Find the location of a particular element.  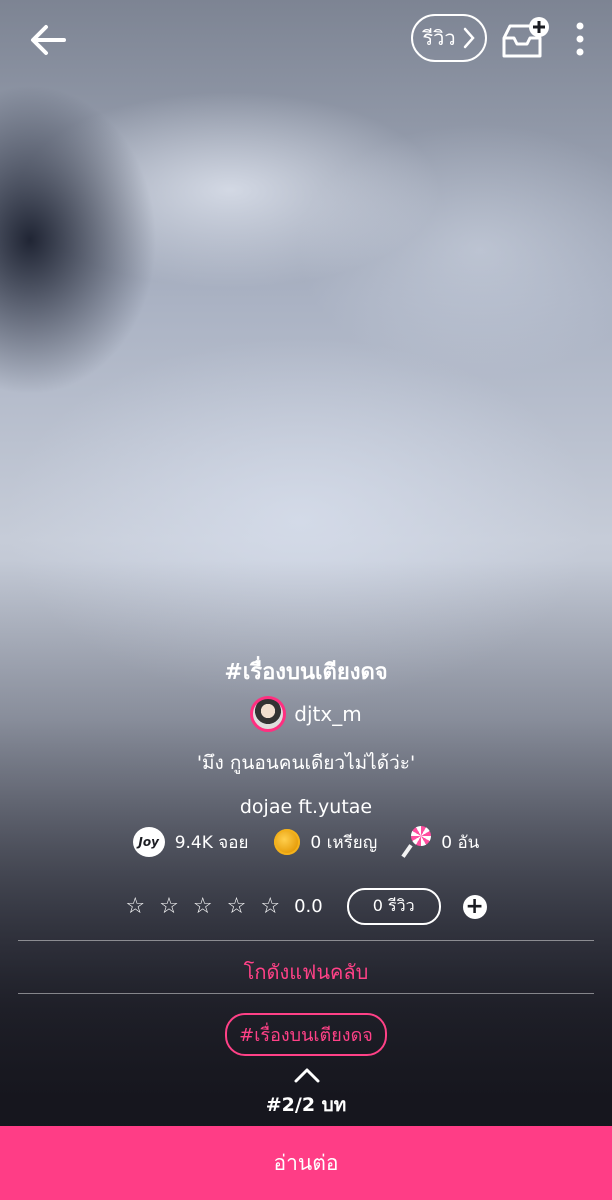

chapter-indicator: #2/2 บท is located at coordinates (306, 1105).